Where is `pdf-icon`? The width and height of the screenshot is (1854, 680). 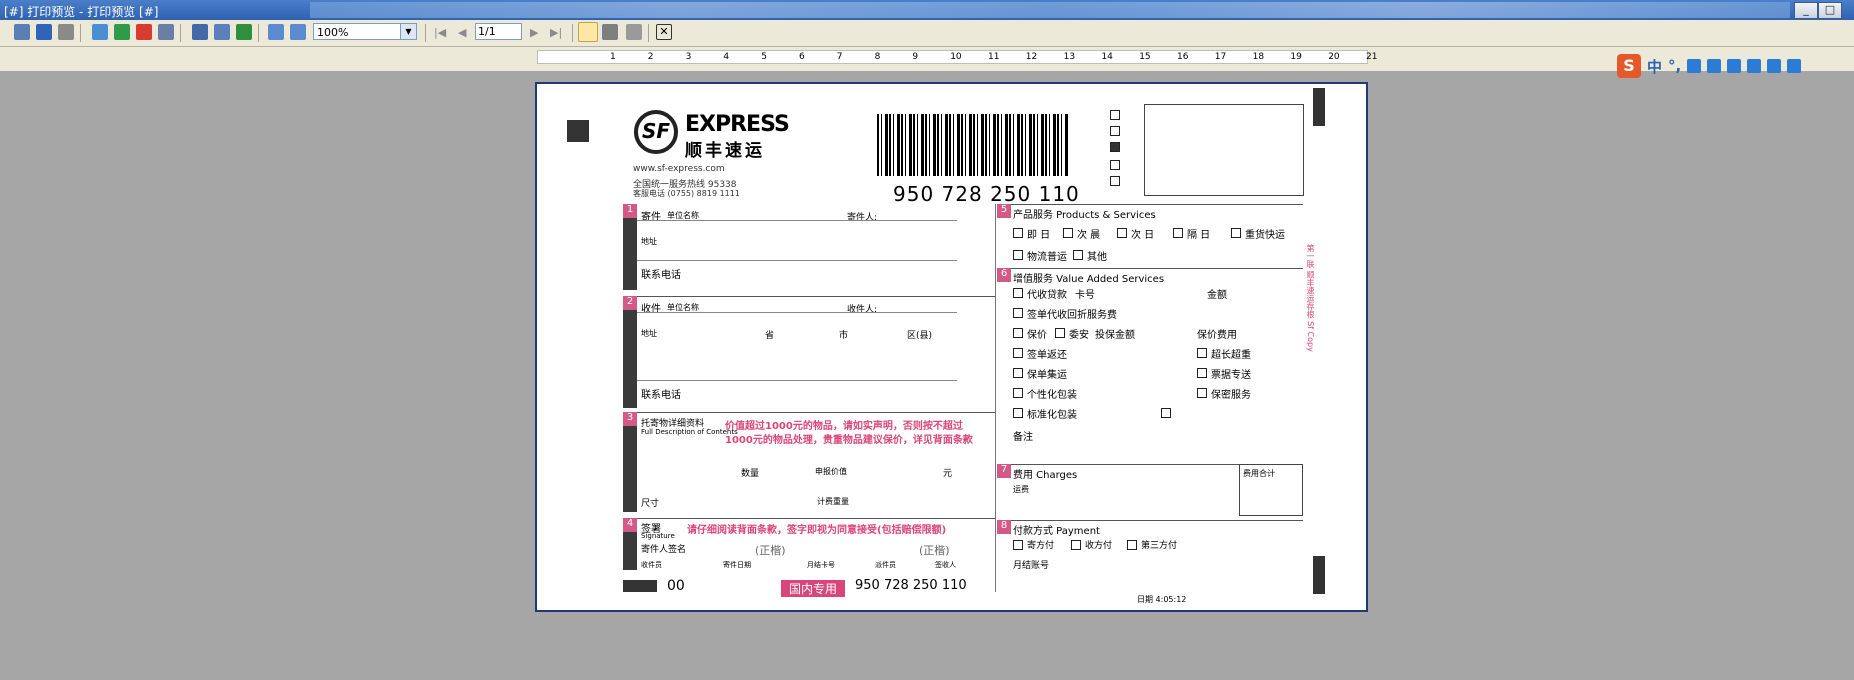
pdf-icon is located at coordinates (144, 32).